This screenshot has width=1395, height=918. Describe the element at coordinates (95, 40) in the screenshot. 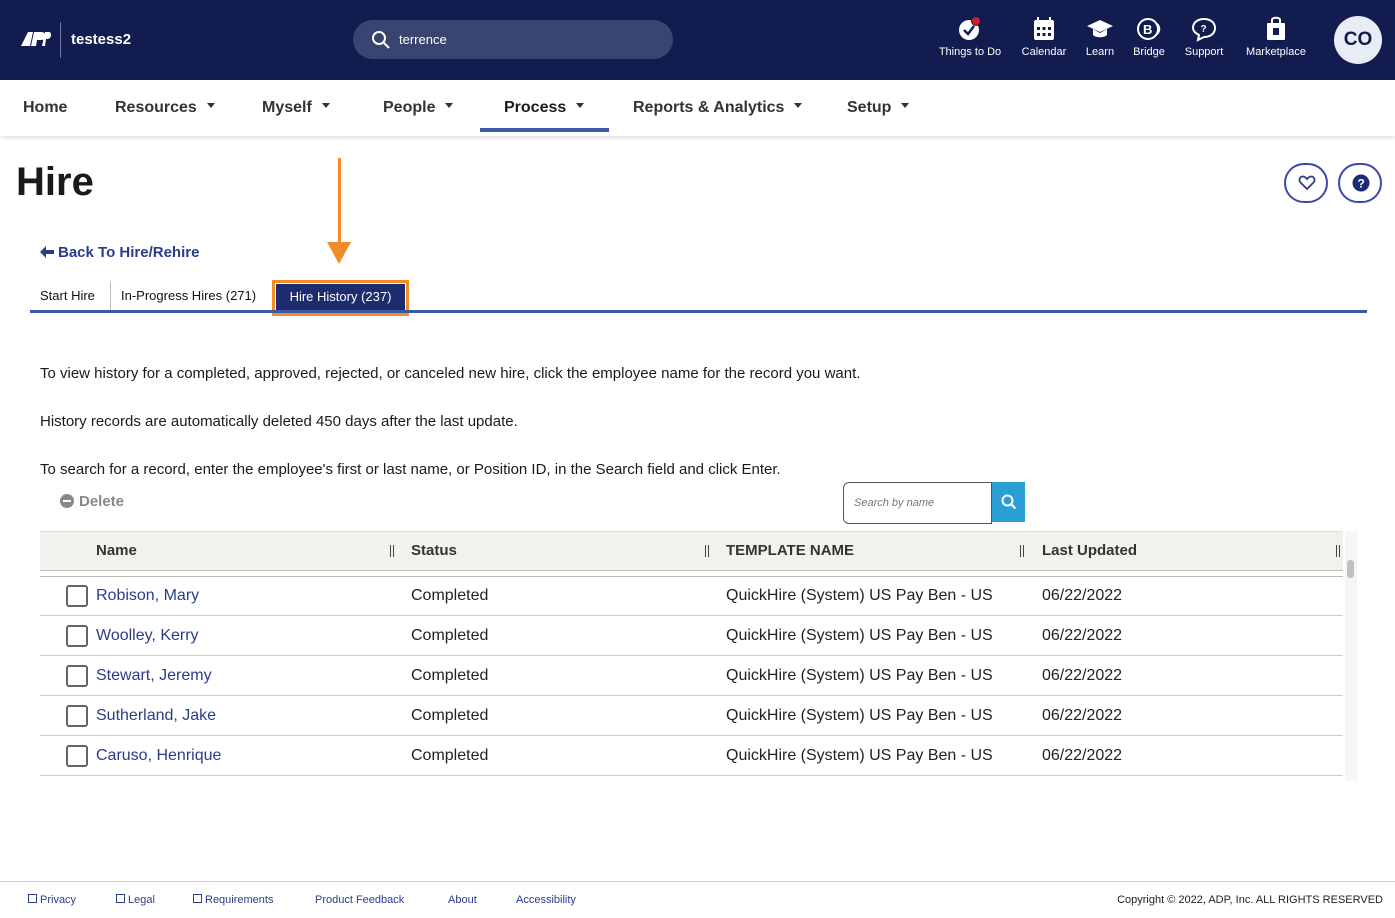

I see `company-name: testess2` at that location.